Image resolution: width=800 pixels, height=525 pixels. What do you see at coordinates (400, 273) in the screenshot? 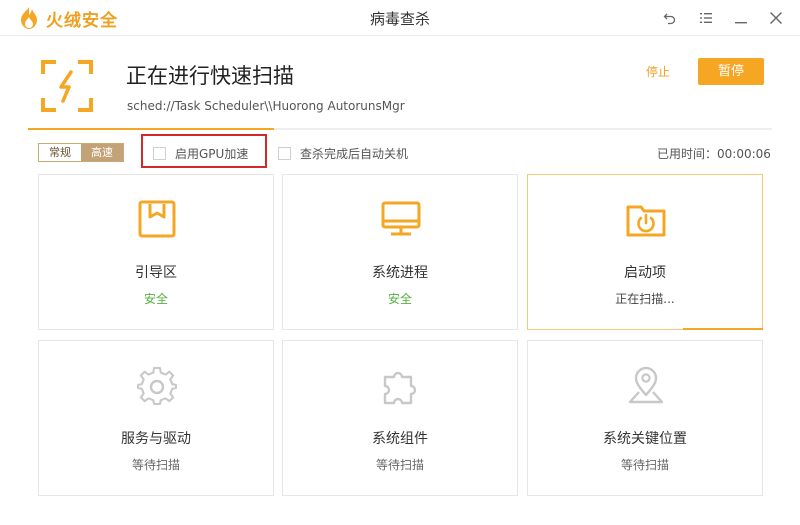
I see `card-name: 系统进程` at bounding box center [400, 273].